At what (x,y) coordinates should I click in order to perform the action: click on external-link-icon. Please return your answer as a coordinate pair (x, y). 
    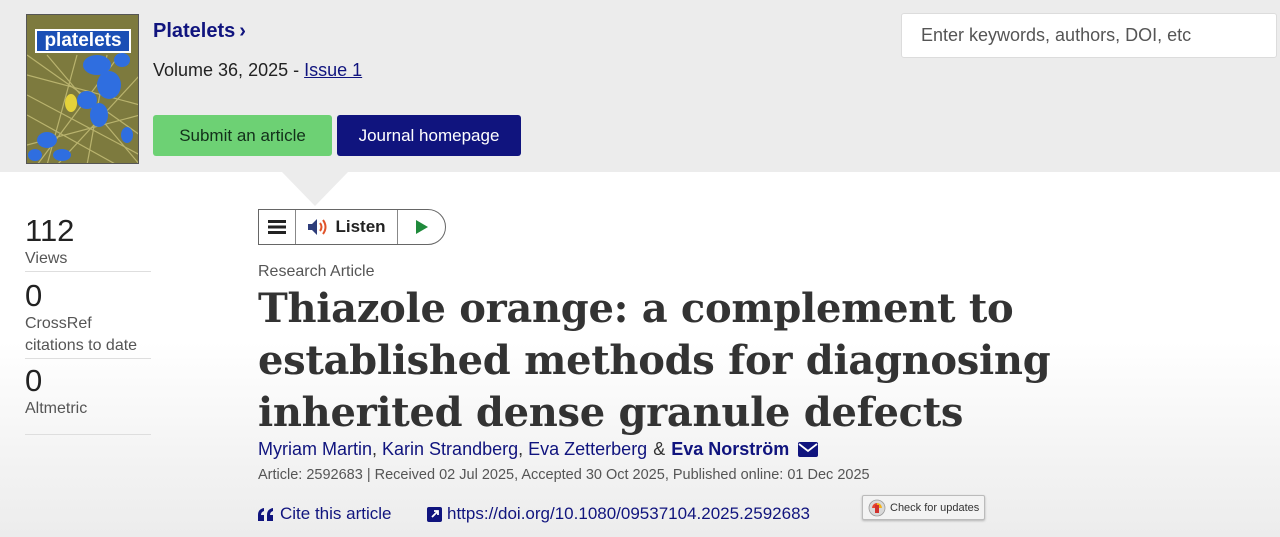
    Looking at the image, I should click on (434, 514).